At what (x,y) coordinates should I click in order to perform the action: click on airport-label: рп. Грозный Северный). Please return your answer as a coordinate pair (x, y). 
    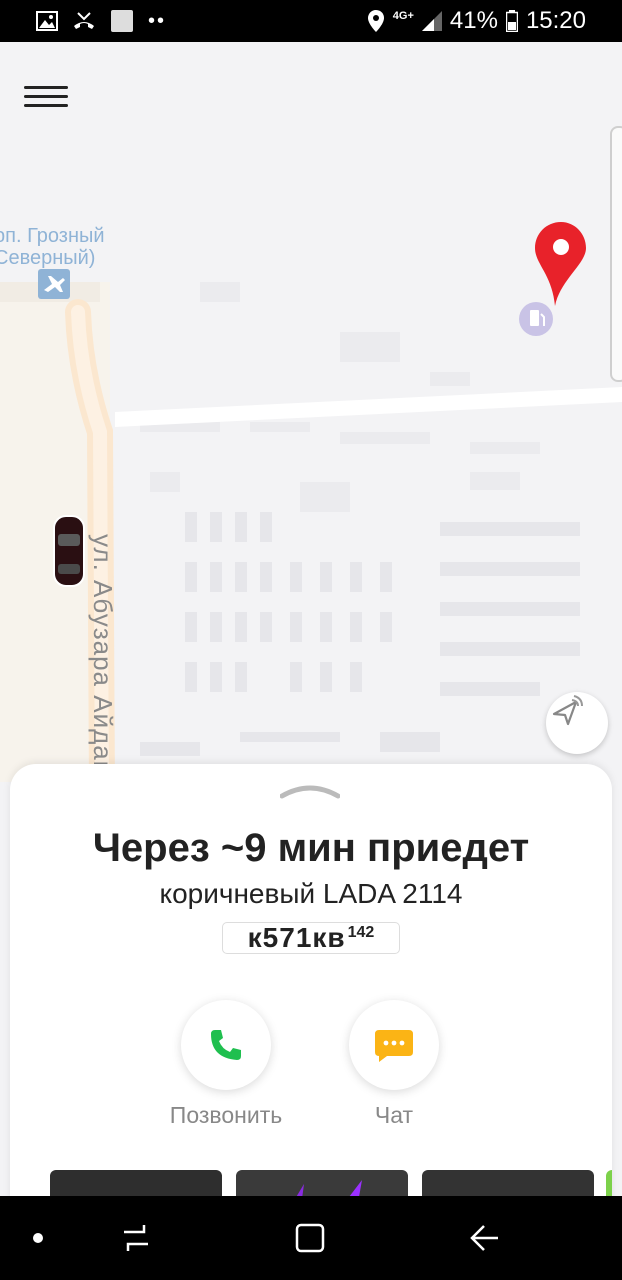
    Looking at the image, I should click on (52, 247).